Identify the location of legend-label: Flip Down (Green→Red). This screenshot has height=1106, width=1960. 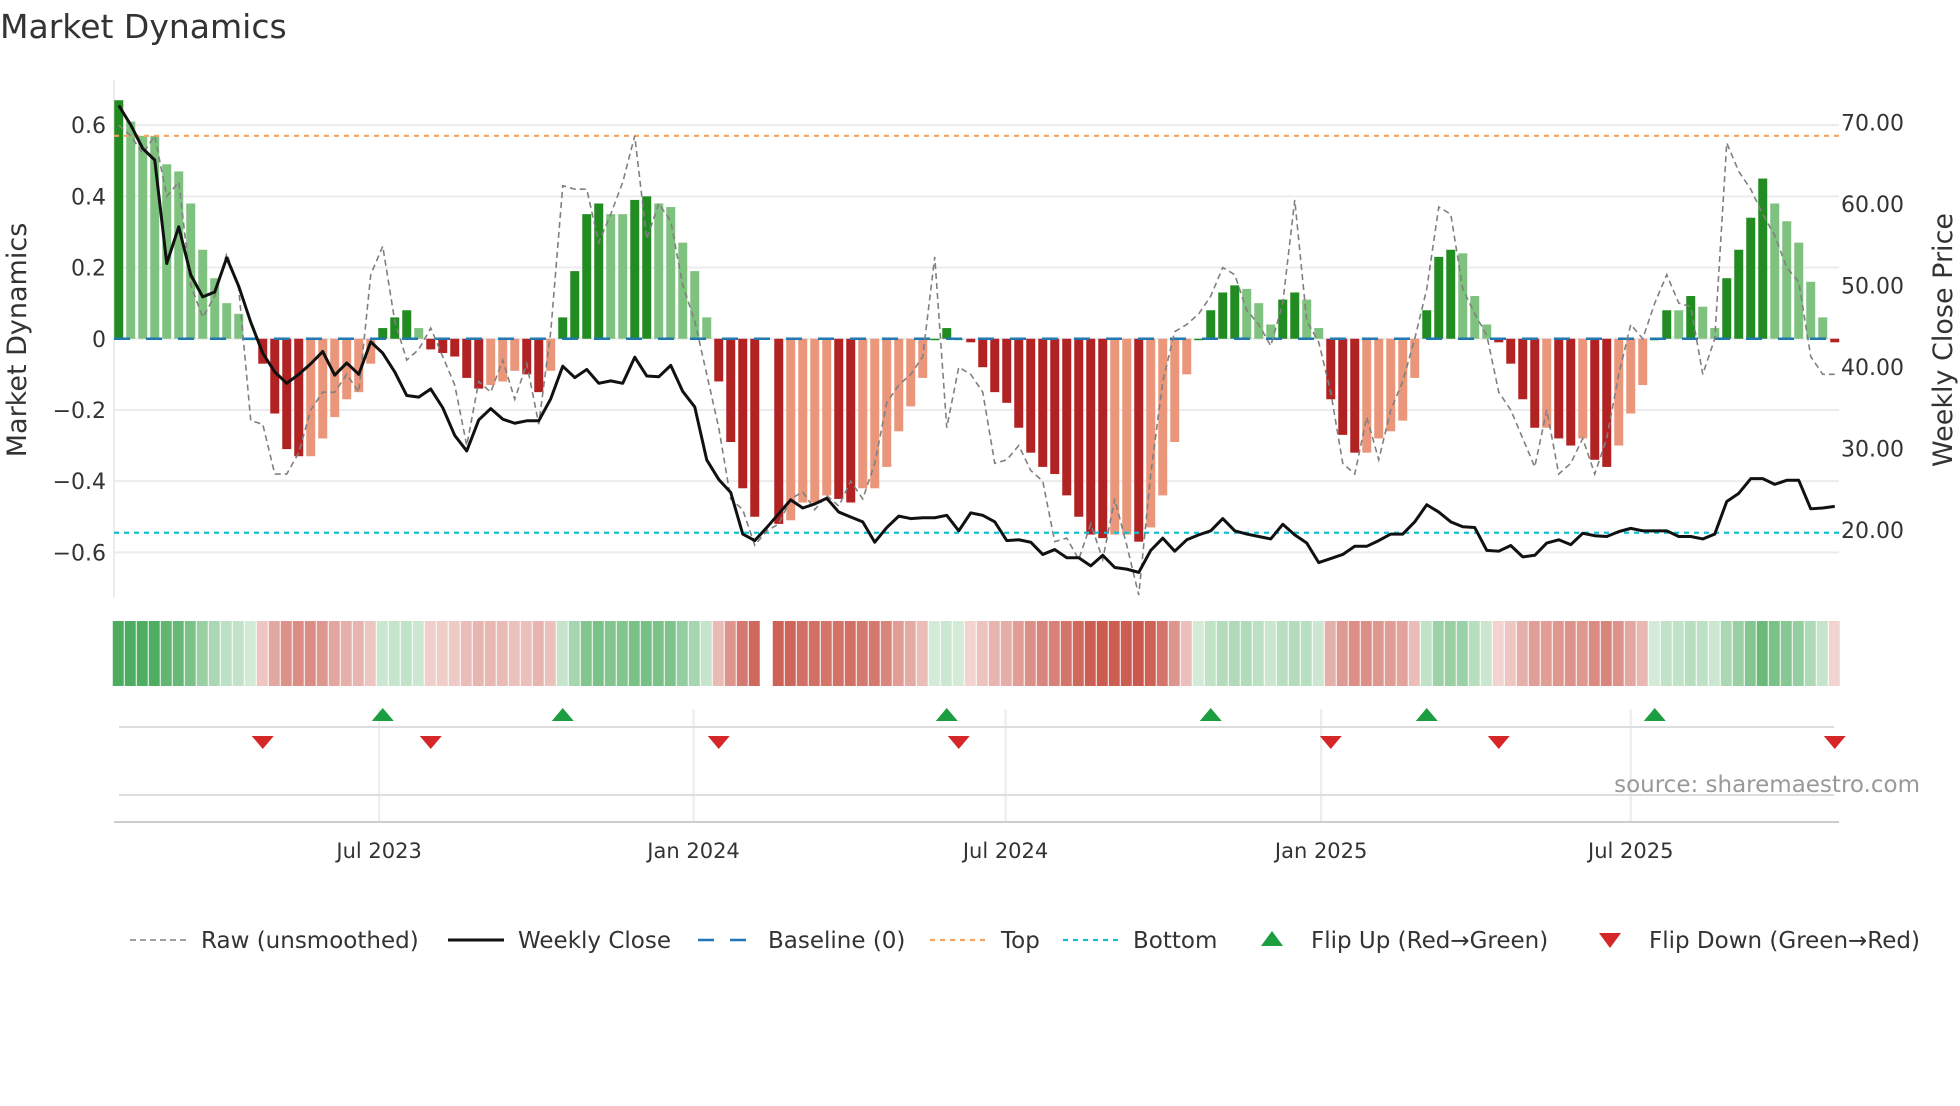
(1784, 941).